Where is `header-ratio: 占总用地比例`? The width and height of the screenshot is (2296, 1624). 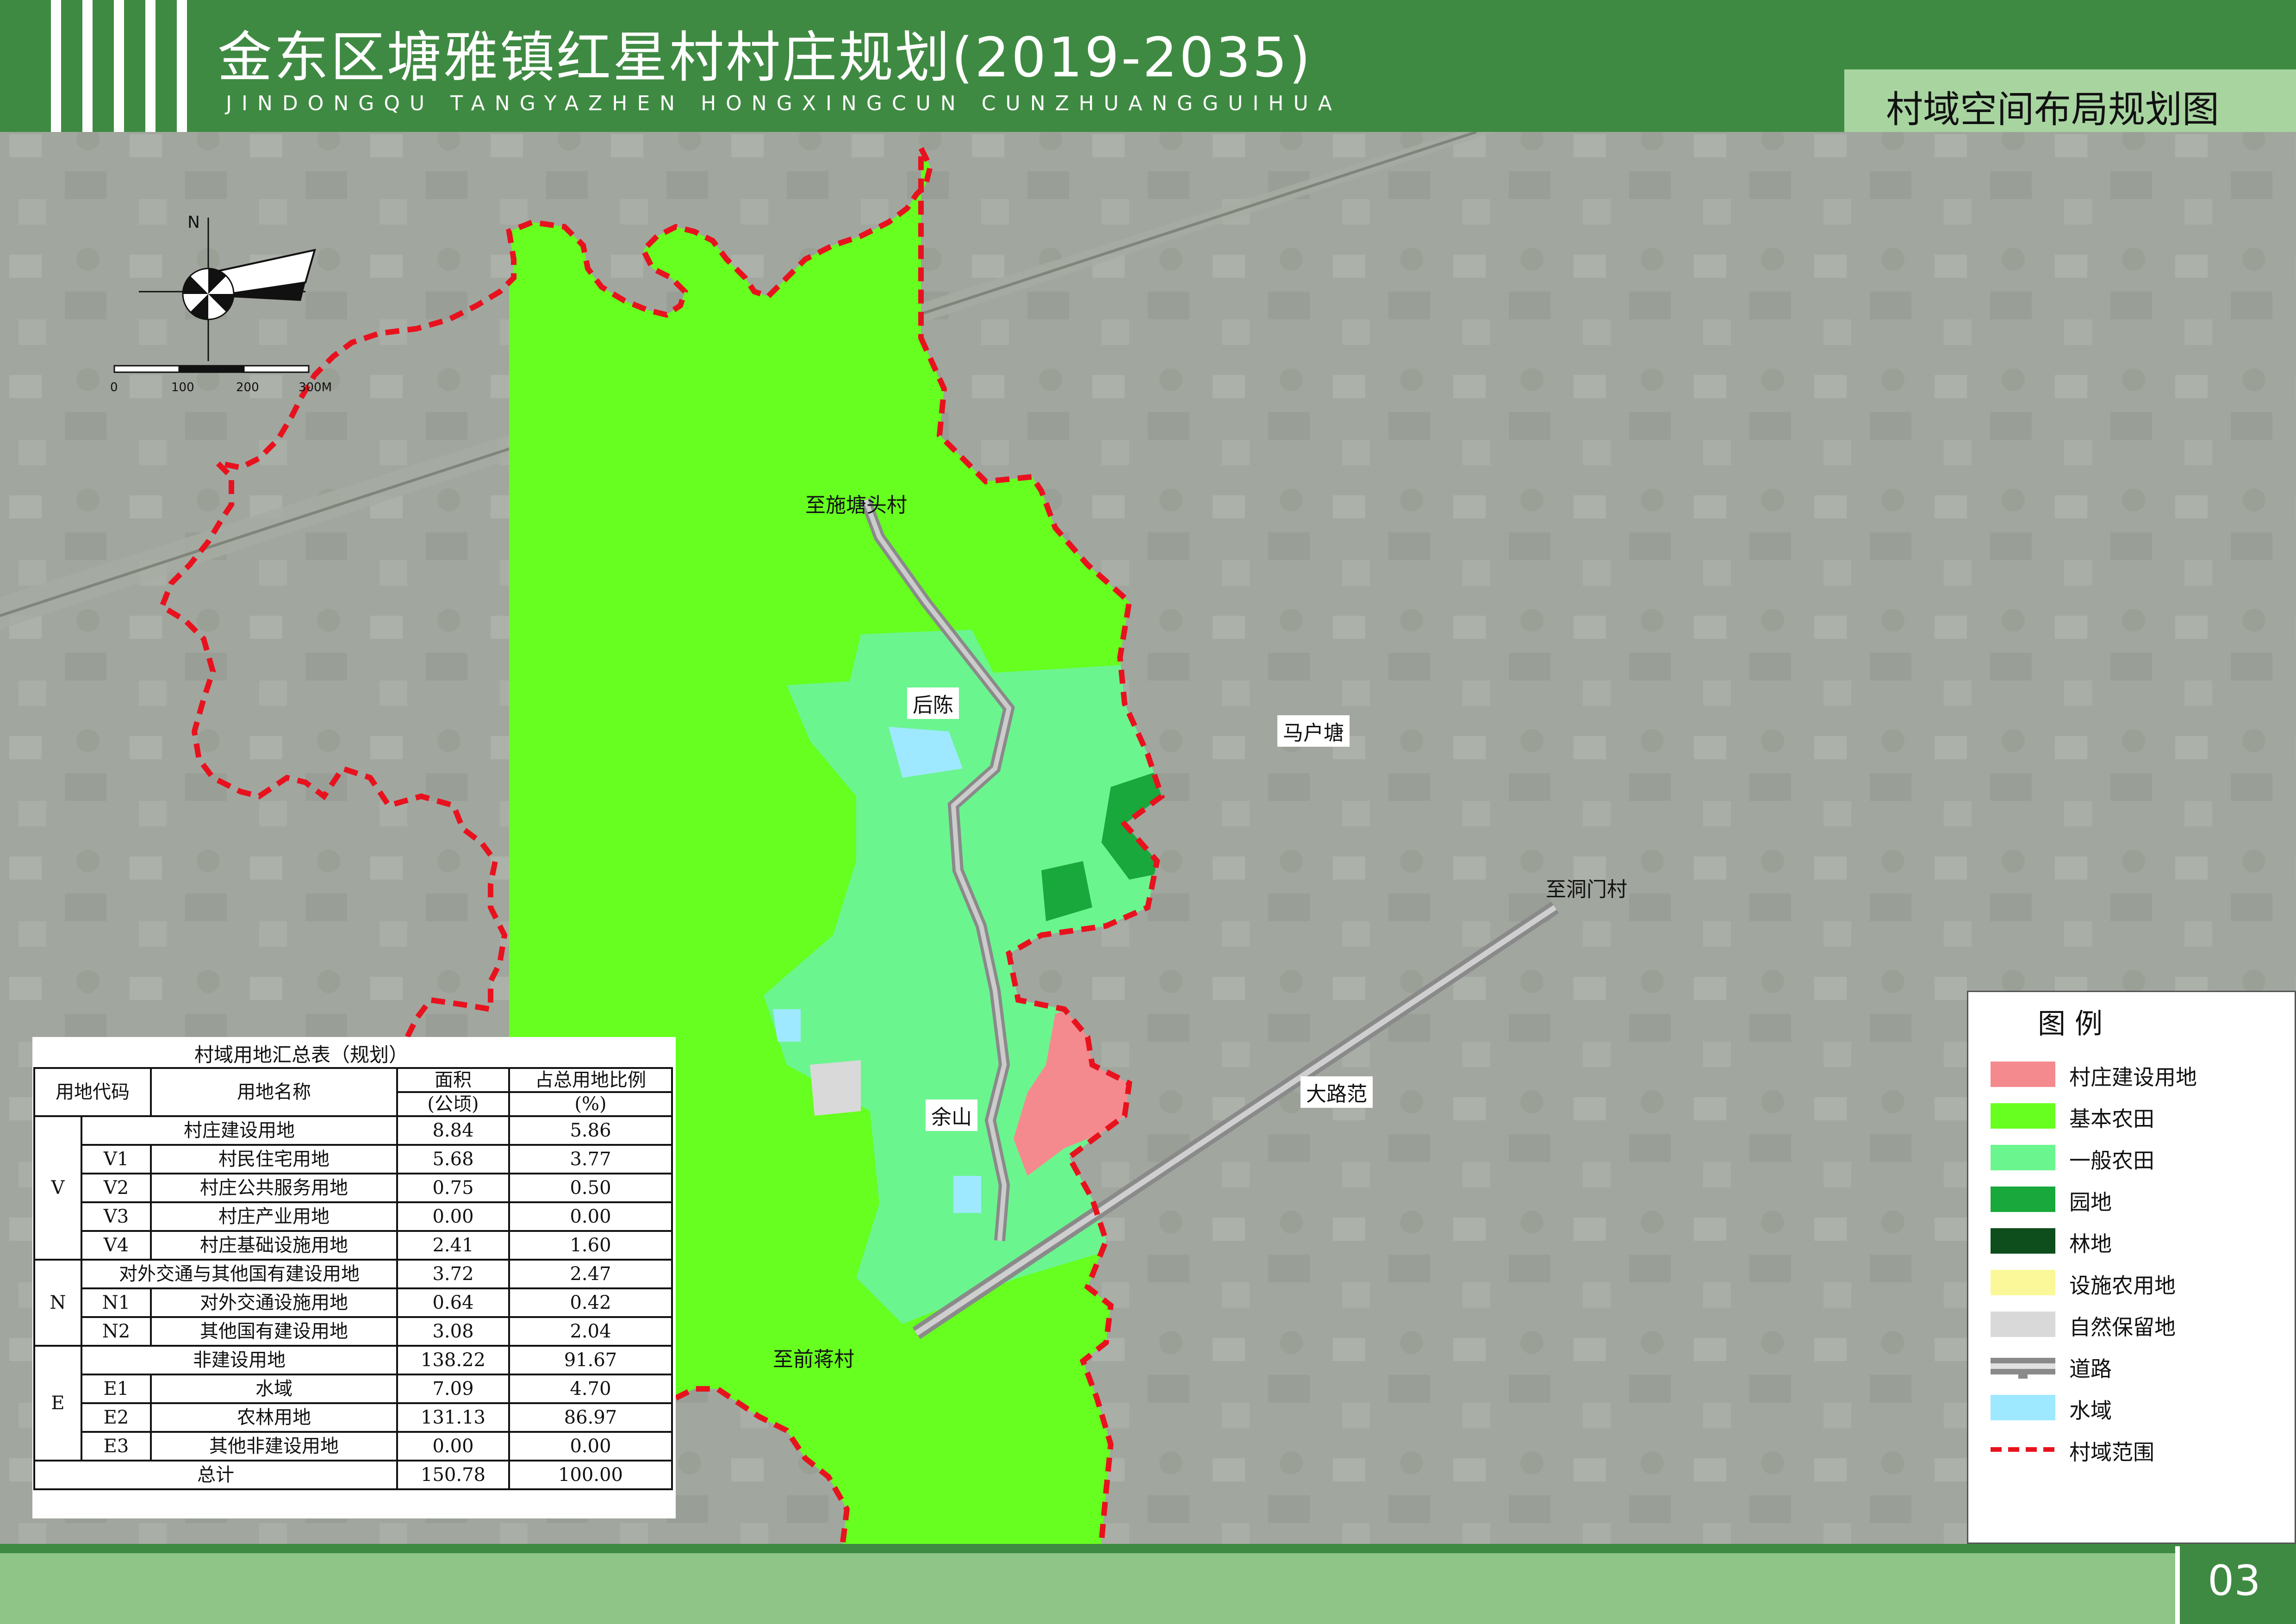 header-ratio: 占总用地比例 is located at coordinates (590, 1080).